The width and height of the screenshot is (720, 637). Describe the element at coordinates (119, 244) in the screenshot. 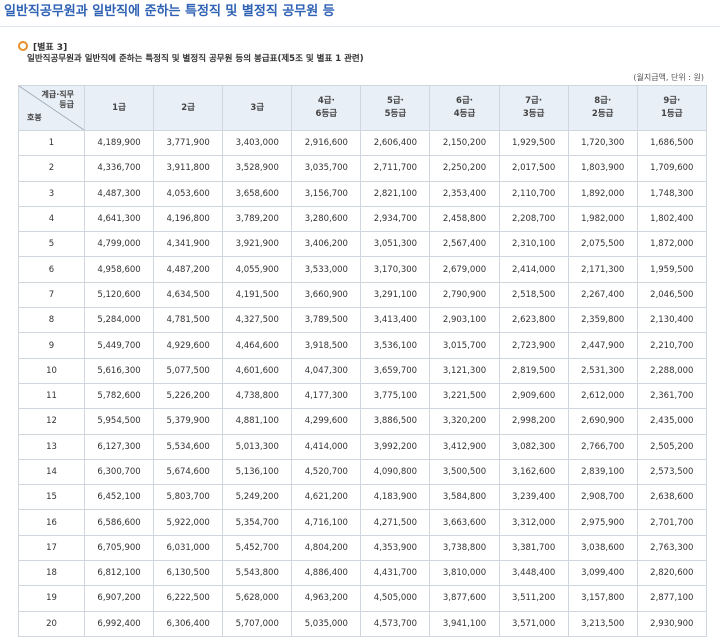

I see `salary-cell: 4,799,000` at that location.